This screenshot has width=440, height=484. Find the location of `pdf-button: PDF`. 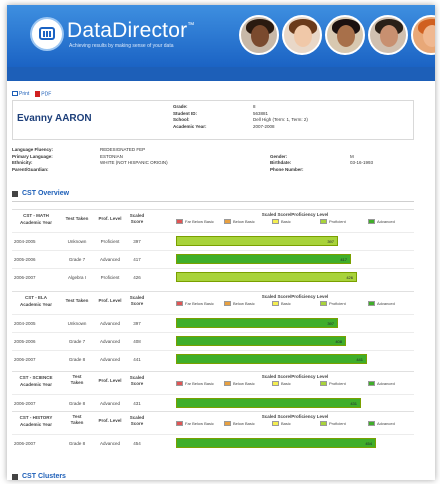

pdf-button: PDF is located at coordinates (43, 94).